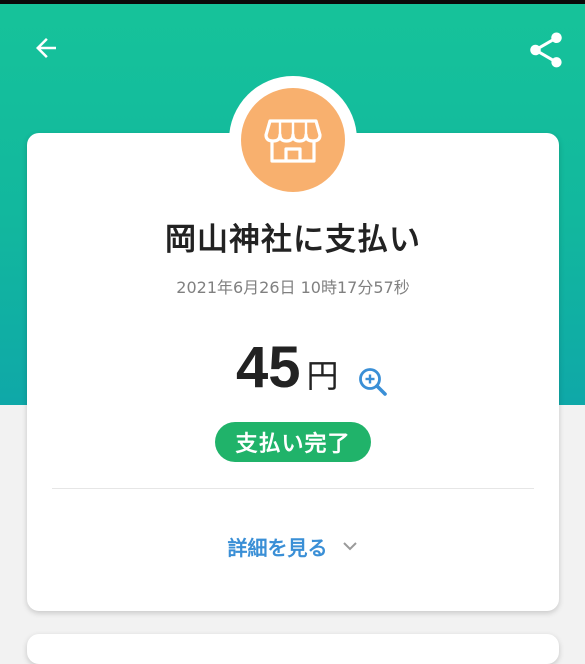  Describe the element at coordinates (268, 367) in the screenshot. I see `payment-amount: 45` at that location.